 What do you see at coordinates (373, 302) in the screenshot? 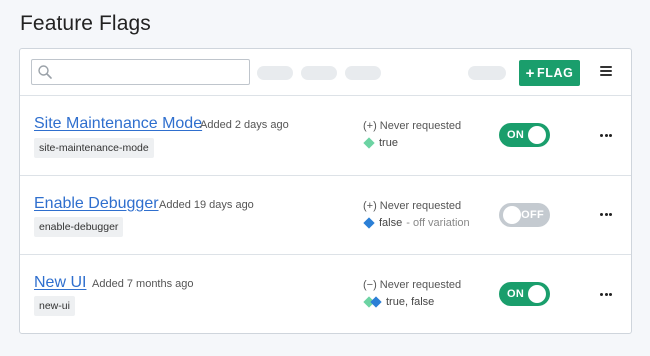
I see `variation-multi-icon` at bounding box center [373, 302].